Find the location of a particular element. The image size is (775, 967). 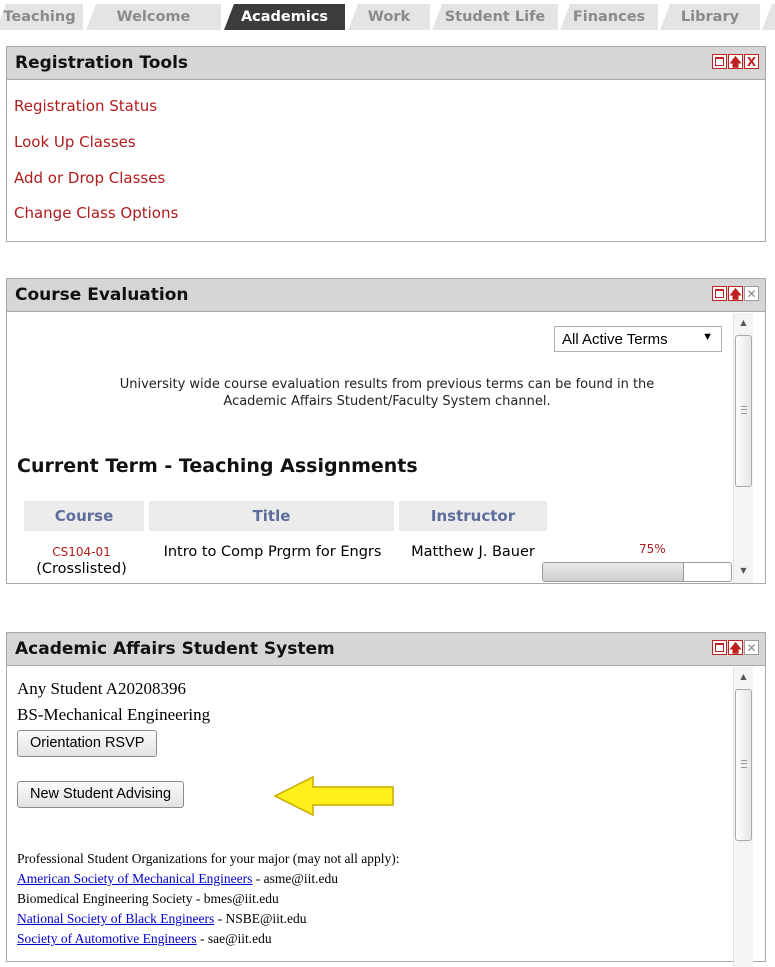

tab-label: Welcome is located at coordinates (153, 17).